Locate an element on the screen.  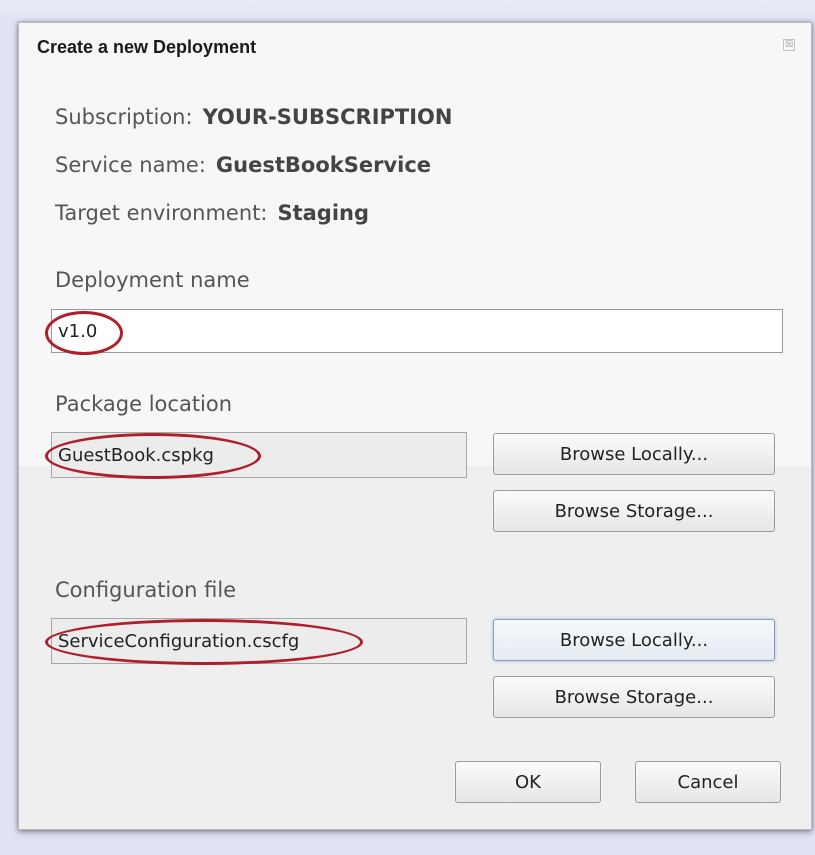
service-name-label: Service name: is located at coordinates (130, 165).